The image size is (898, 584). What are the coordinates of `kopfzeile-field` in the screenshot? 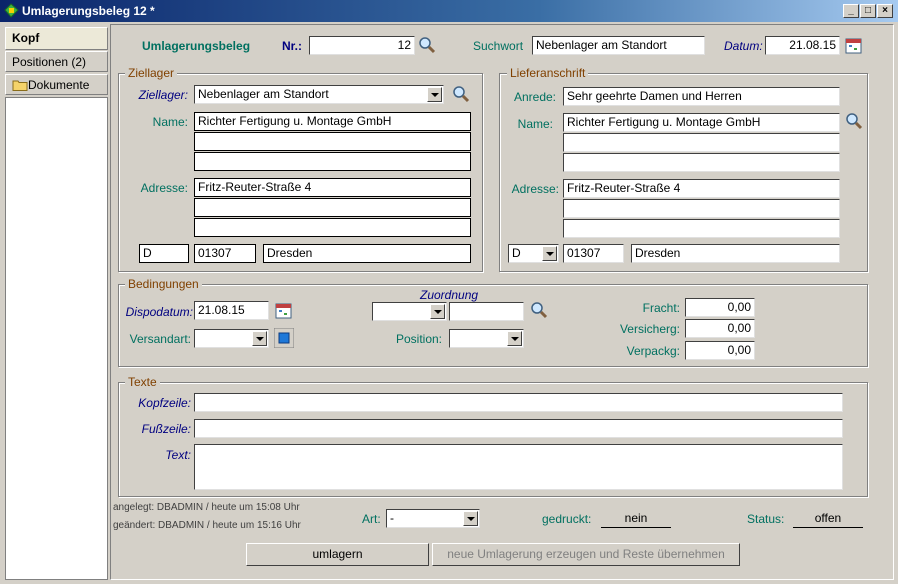 It's located at (518, 402).